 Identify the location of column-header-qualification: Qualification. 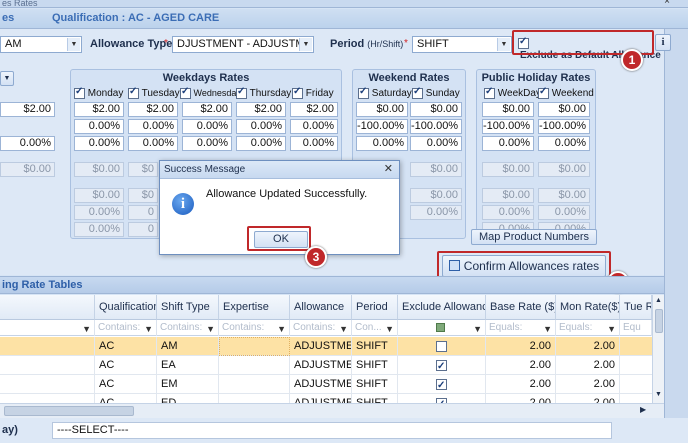
(126, 307).